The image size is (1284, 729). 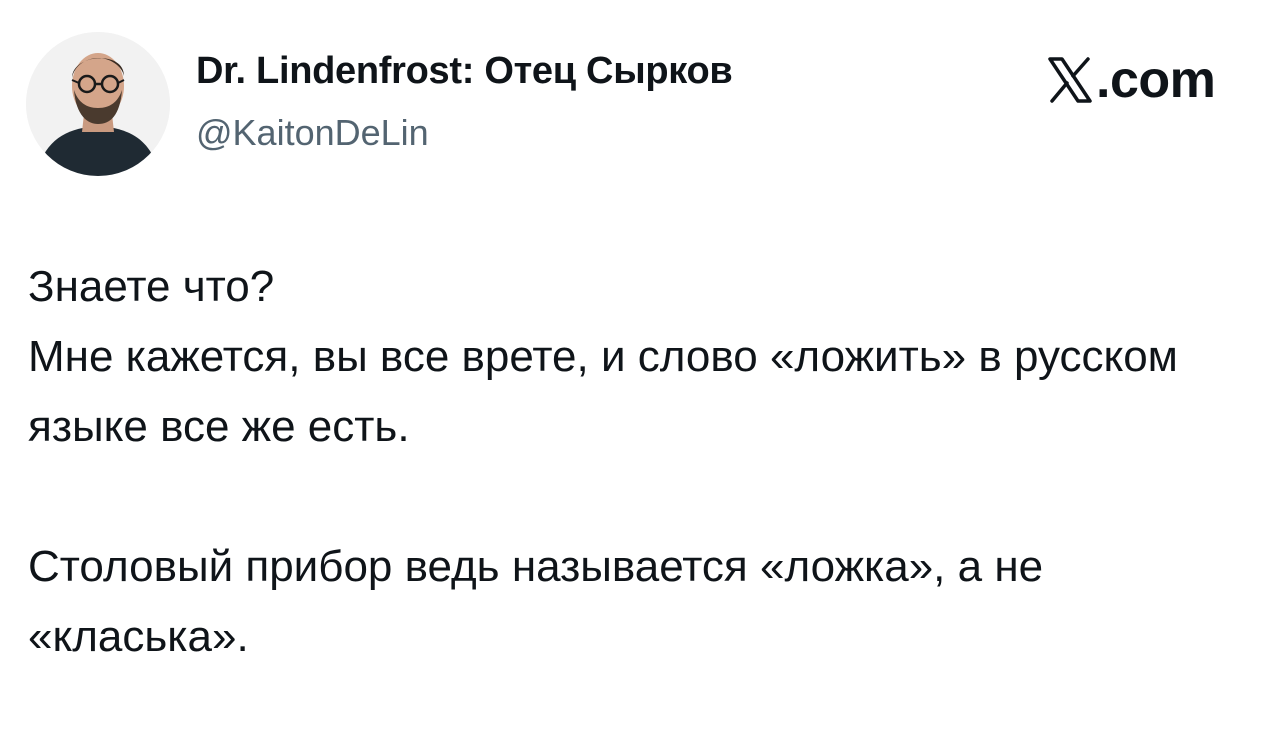 I want to click on avatar, so click(x=98, y=104).